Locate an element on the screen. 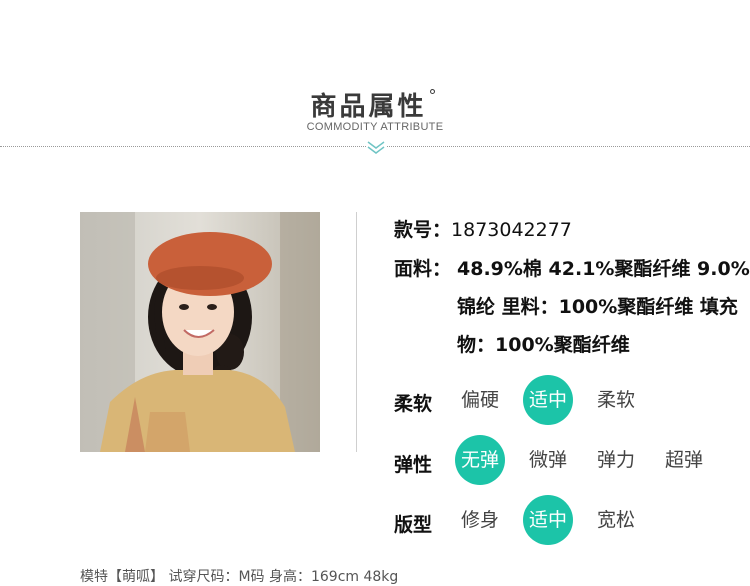  vertical-divider is located at coordinates (356, 332).